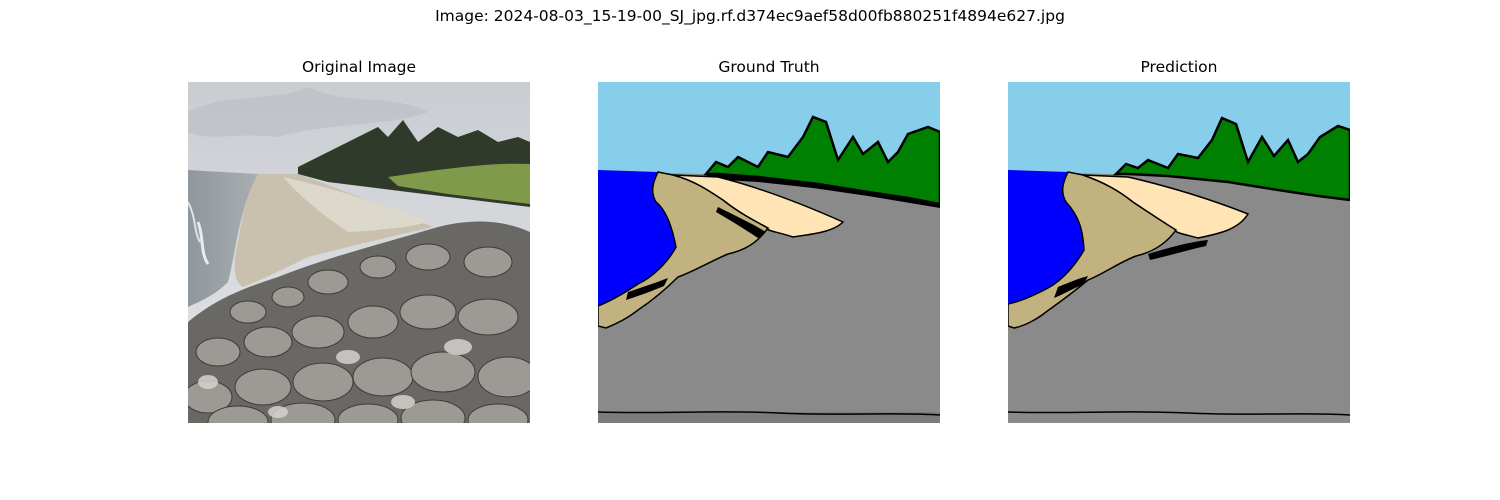 Image resolution: width=1500 pixels, height=500 pixels. What do you see at coordinates (769, 67) in the screenshot?
I see `panel-title-ground-truth: Ground Truth` at bounding box center [769, 67].